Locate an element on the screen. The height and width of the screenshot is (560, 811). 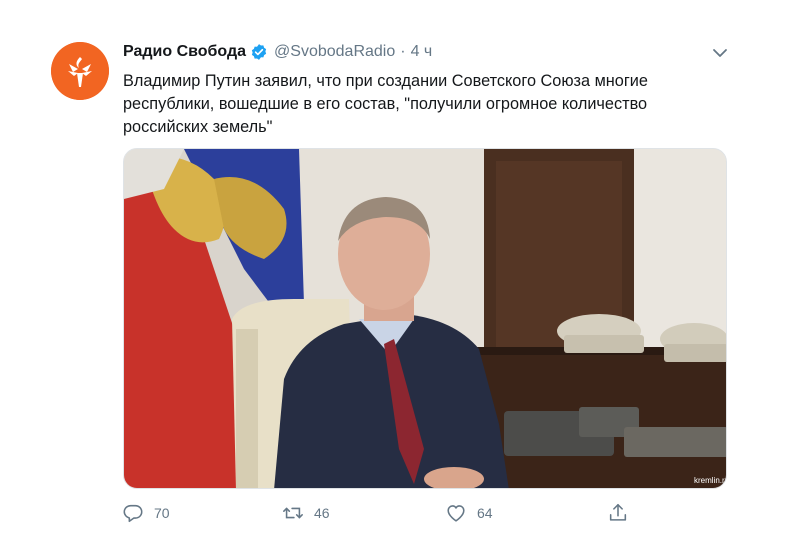
author-name: Радио Свобода is located at coordinates (184, 52).